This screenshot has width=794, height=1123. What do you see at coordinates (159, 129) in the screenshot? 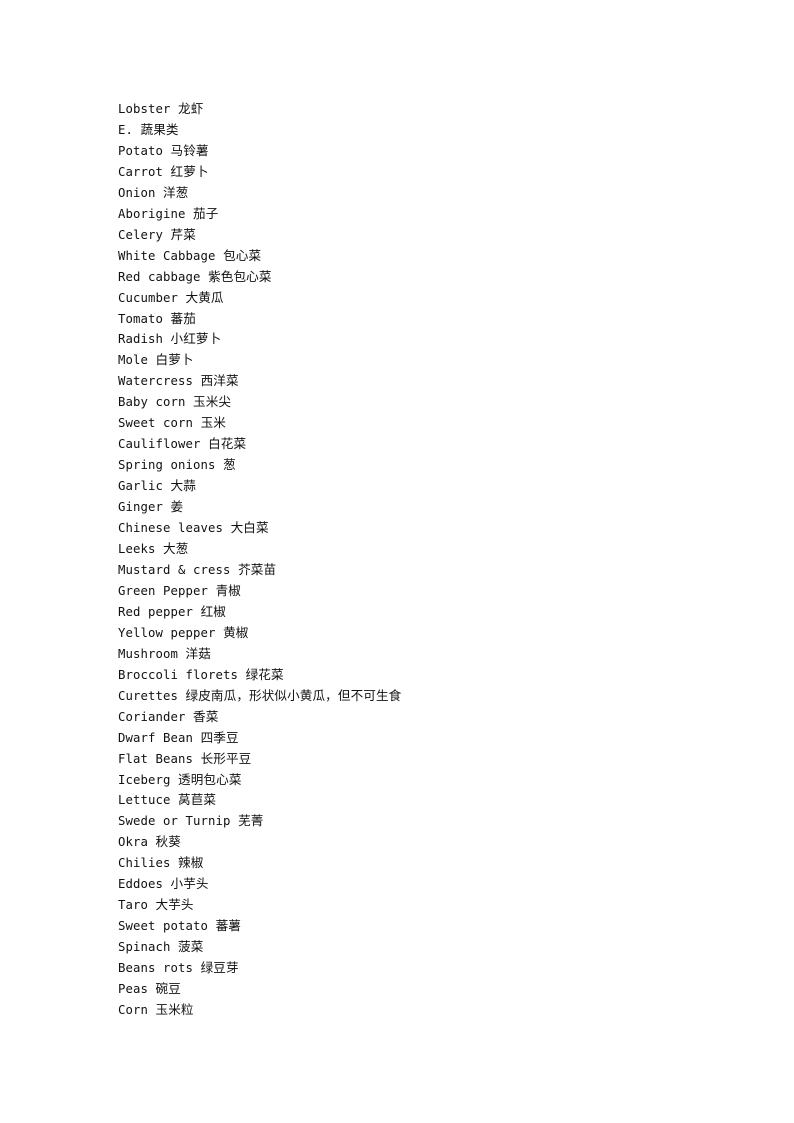
I see `entry-gloss: 蔬果类` at bounding box center [159, 129].